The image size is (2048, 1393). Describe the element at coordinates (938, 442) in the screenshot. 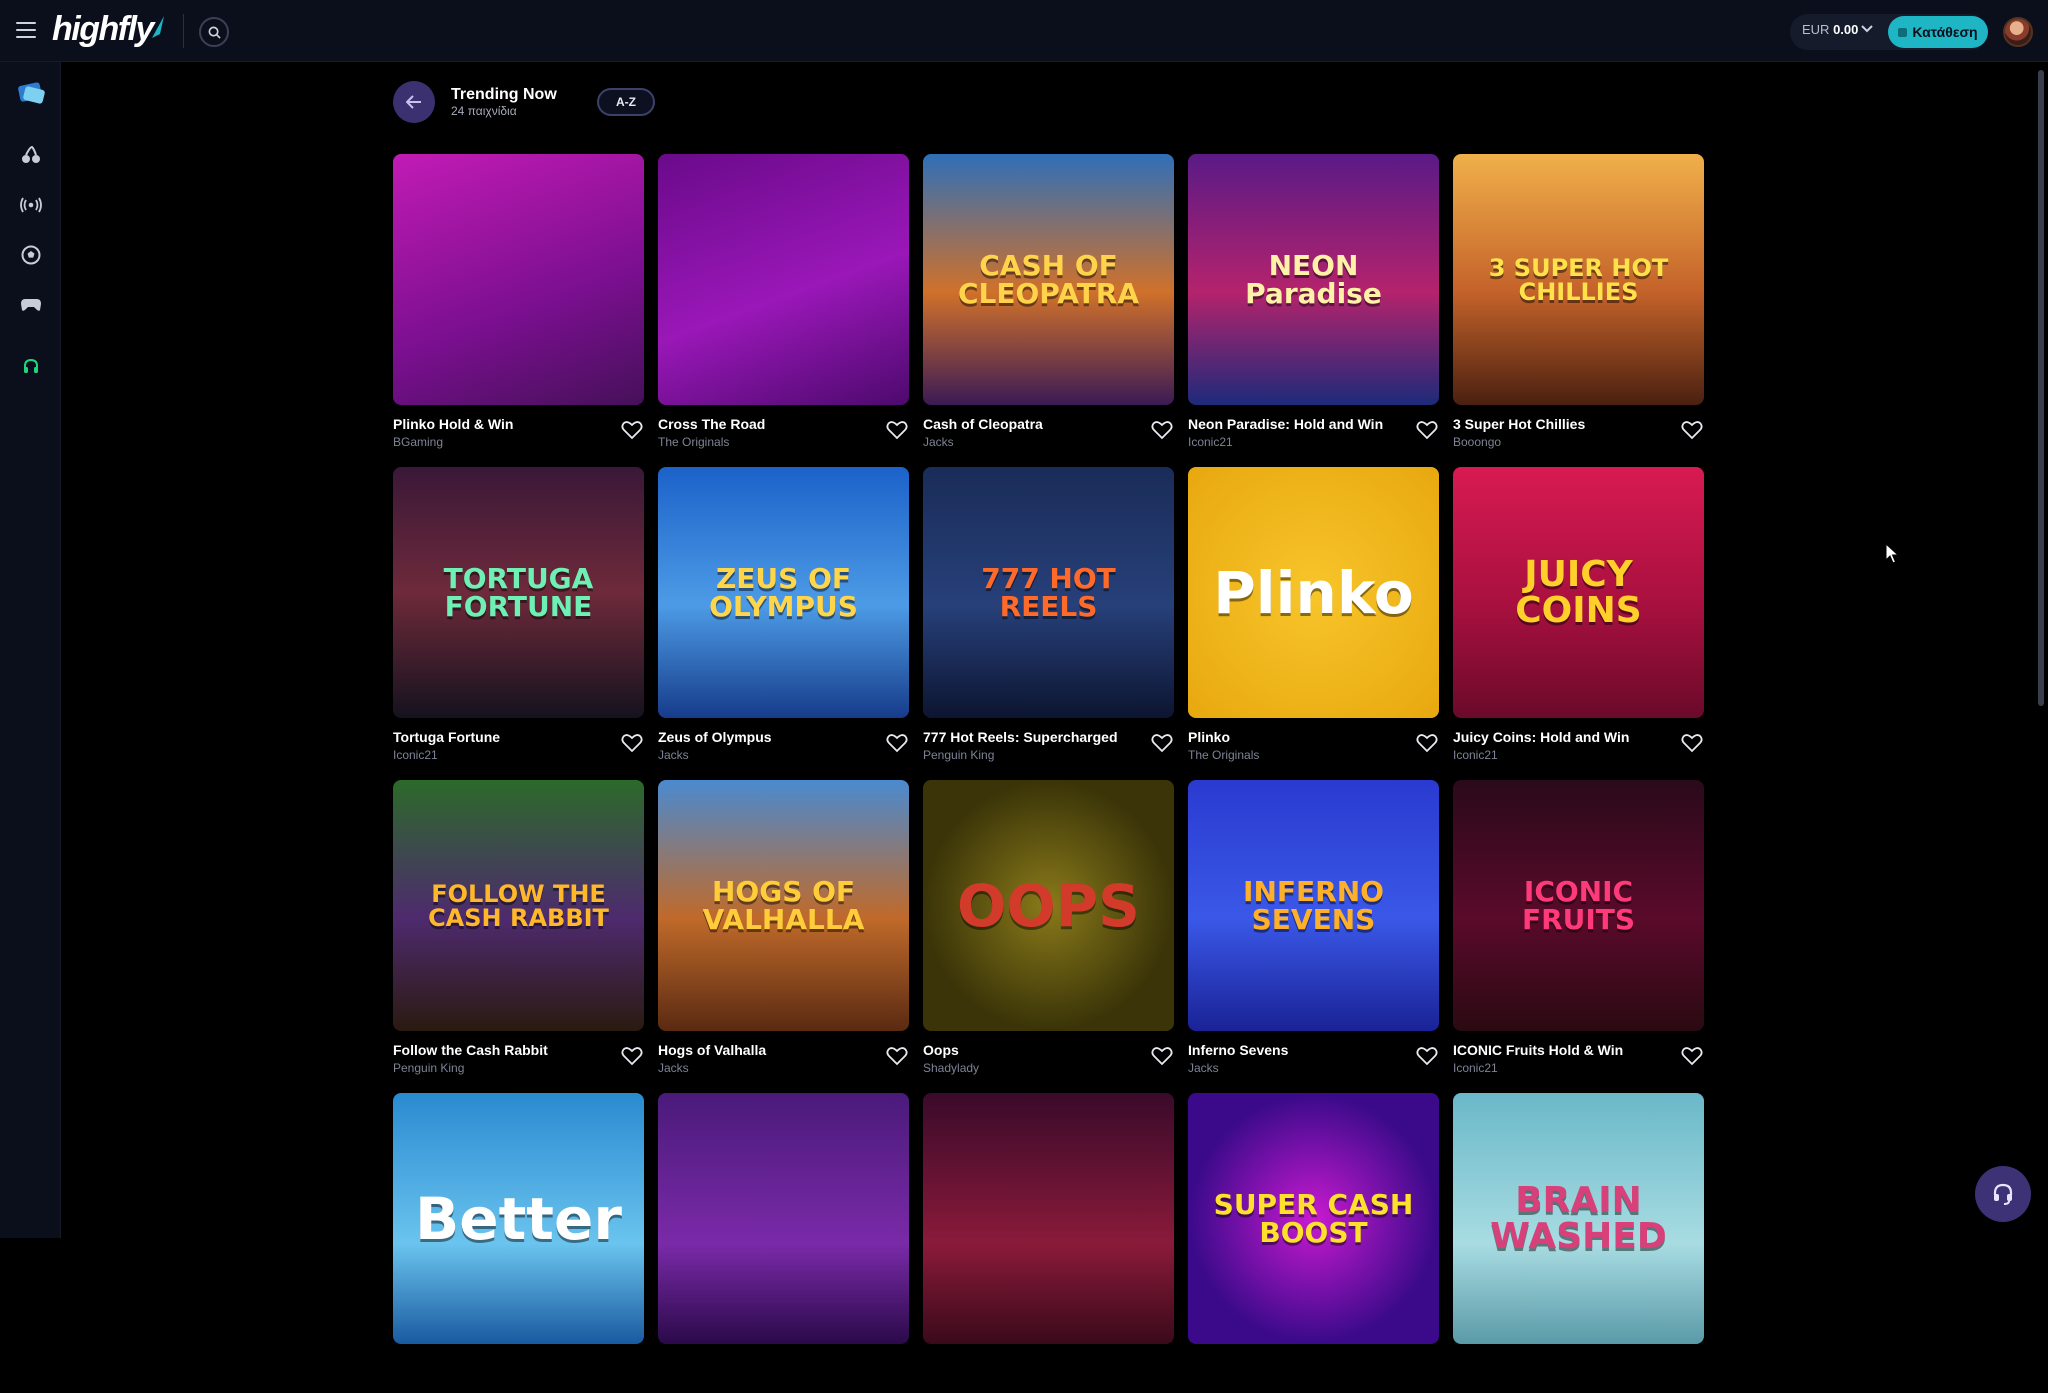

I see `game-provider: Jacks` at that location.